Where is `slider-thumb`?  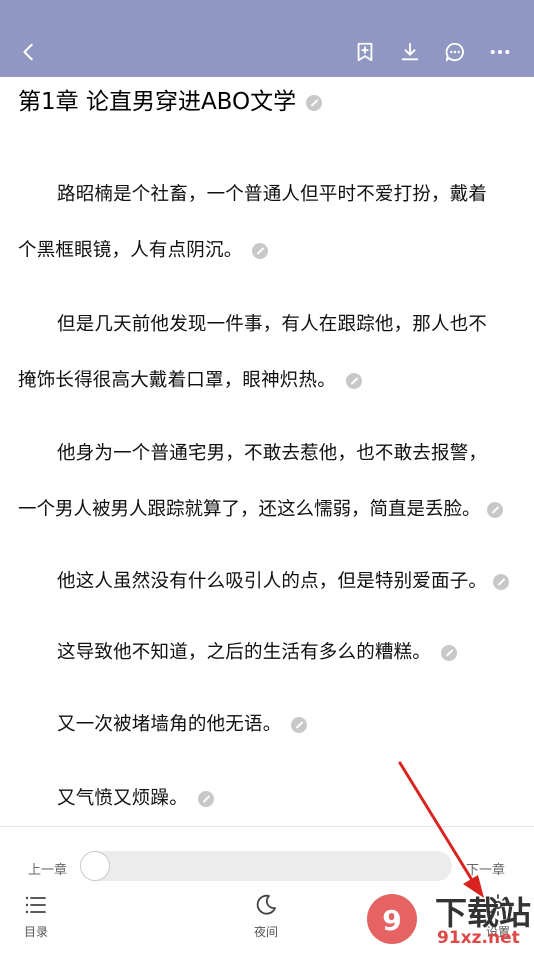 slider-thumb is located at coordinates (95, 866).